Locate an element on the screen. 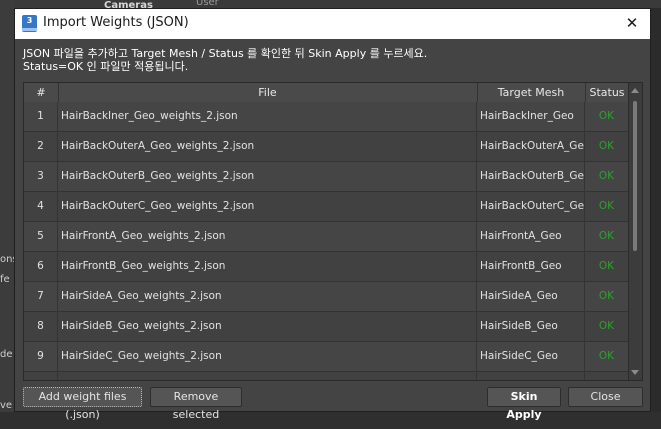 This screenshot has width=661, height=429. background-text-fe: fe is located at coordinates (5, 279).